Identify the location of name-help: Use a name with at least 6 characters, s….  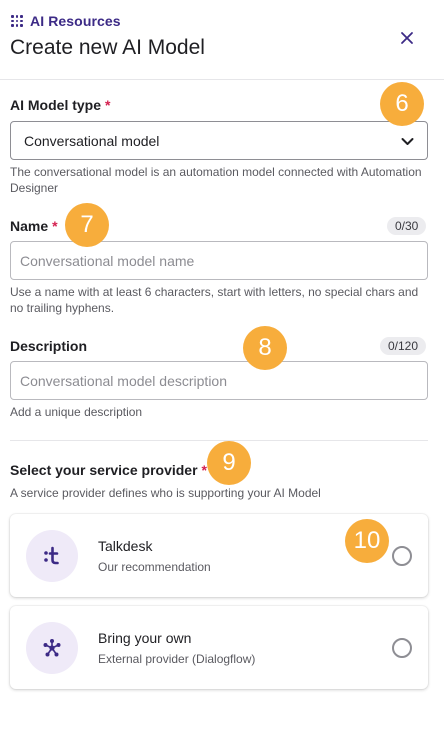
(214, 300).